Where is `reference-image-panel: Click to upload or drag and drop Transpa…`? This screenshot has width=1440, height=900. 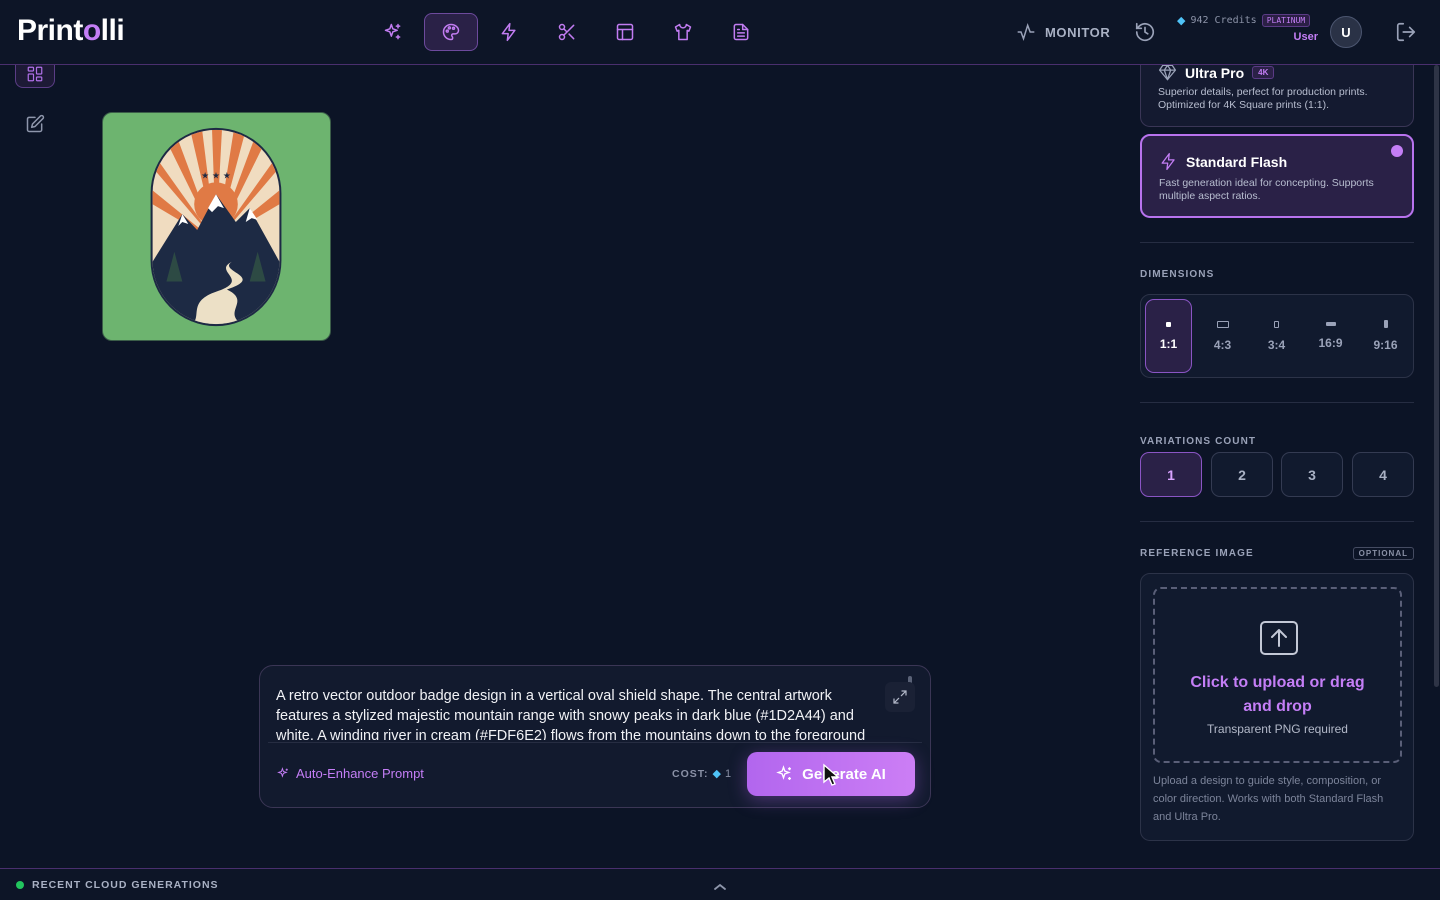 reference-image-panel: Click to upload or drag and drop Transpa… is located at coordinates (1277, 707).